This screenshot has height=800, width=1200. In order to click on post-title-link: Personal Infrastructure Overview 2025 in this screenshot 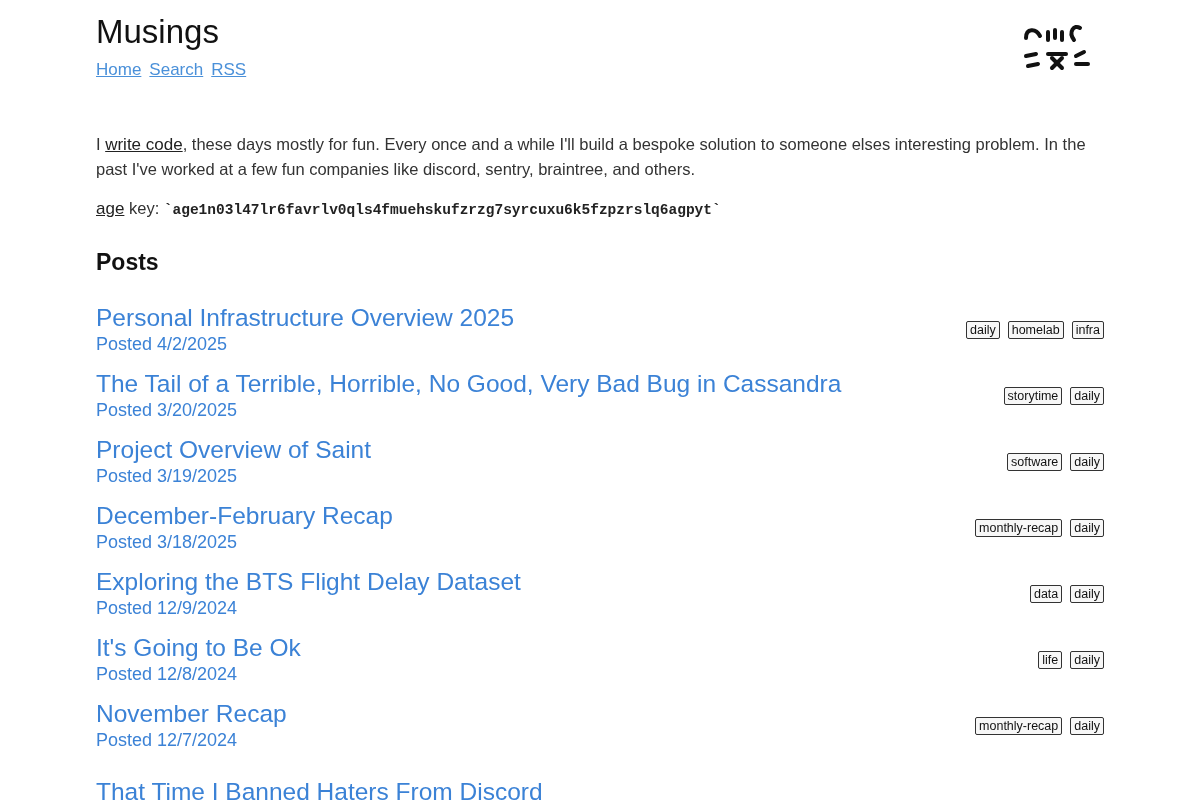, I will do `click(305, 318)`.